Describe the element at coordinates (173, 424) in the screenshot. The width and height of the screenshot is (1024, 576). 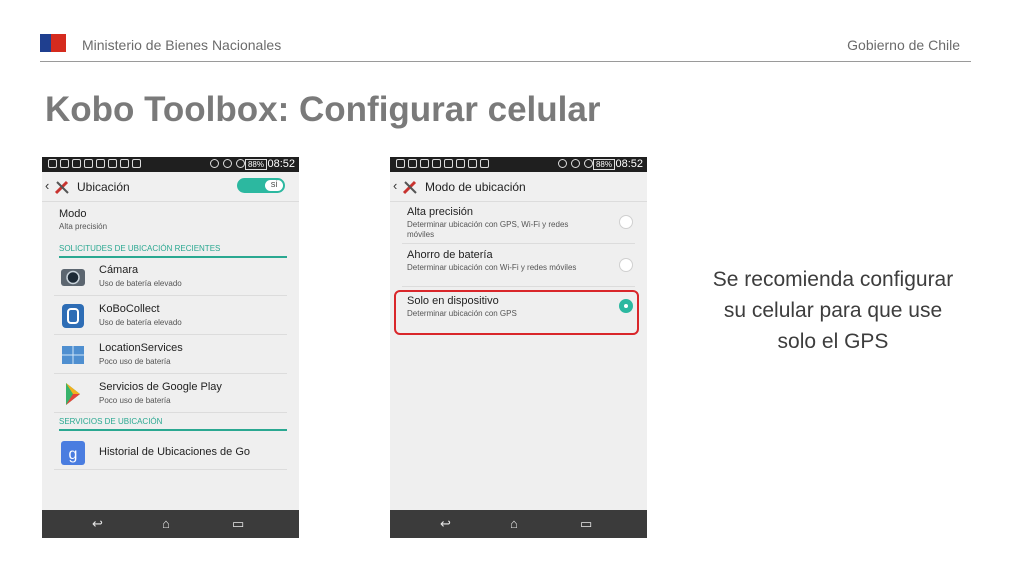
I see `section-location-services: SERVICIOS DE UBICACIÓN` at that location.